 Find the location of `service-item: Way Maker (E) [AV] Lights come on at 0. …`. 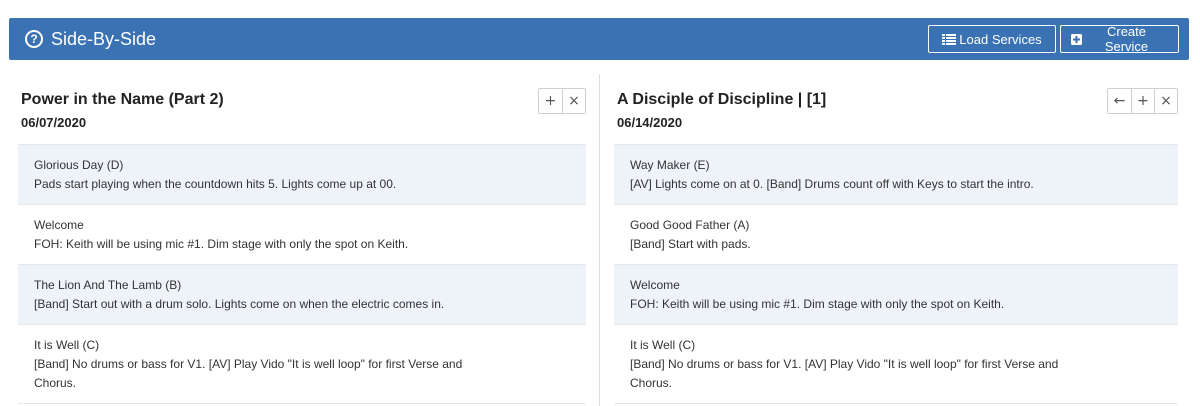

service-item: Way Maker (E) [AV] Lights come on at 0. … is located at coordinates (896, 175).